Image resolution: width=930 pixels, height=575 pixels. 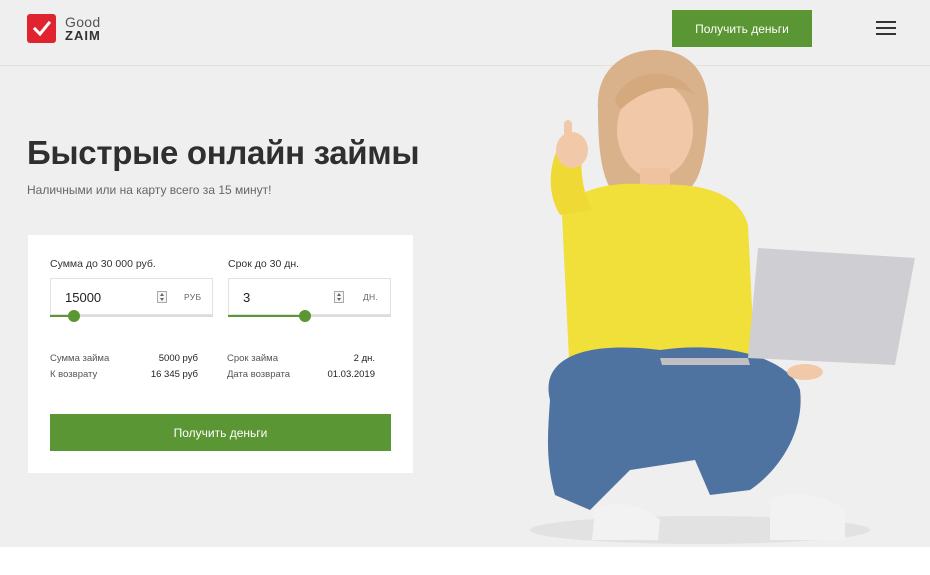 I want to click on calculator-get-money-button: Получить деньги, so click(x=220, y=432).